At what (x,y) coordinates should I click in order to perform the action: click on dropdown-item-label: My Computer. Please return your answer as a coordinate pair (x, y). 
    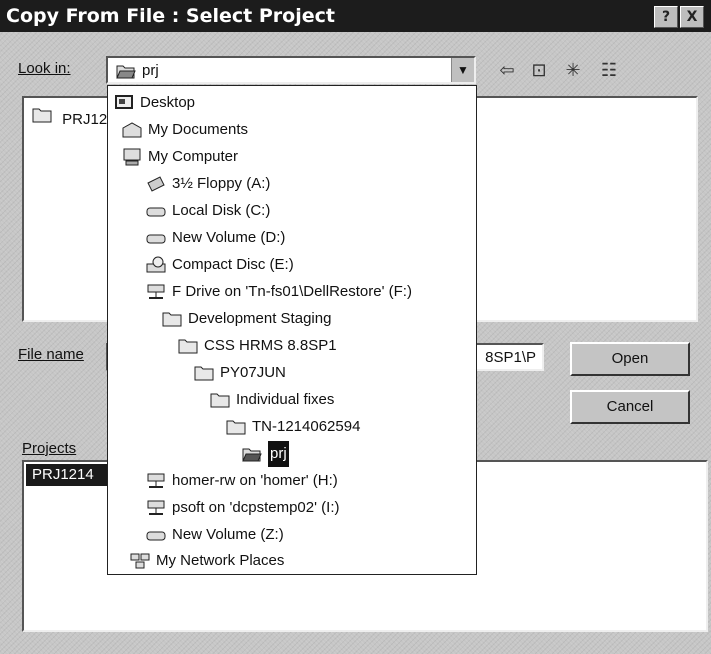
    Looking at the image, I should click on (193, 156).